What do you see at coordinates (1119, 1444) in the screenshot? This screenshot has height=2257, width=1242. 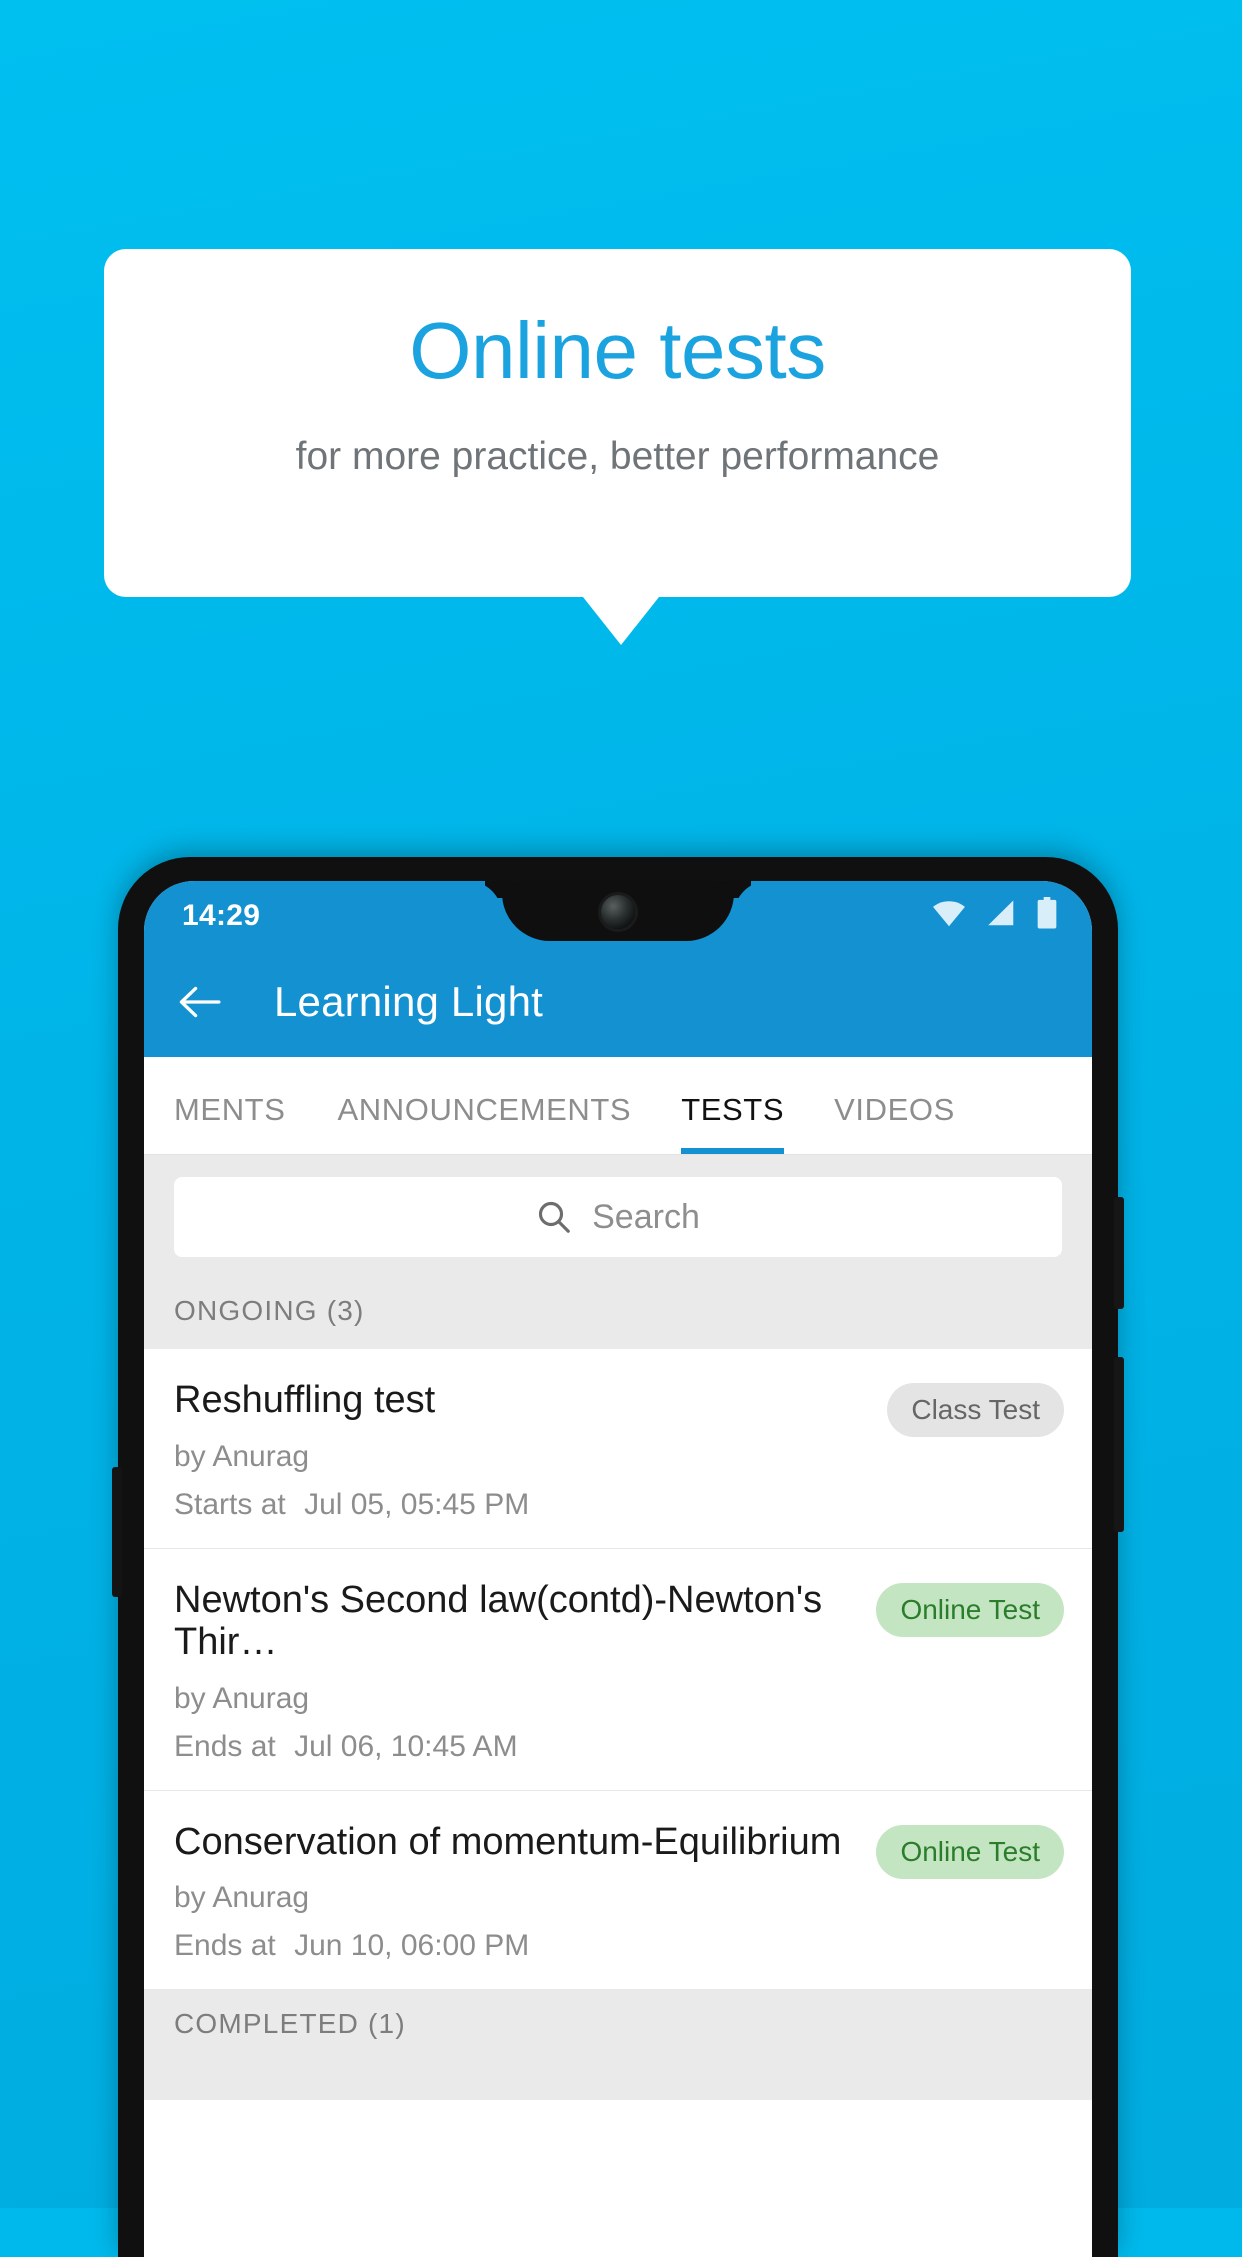 I see `phone-power-button` at bounding box center [1119, 1444].